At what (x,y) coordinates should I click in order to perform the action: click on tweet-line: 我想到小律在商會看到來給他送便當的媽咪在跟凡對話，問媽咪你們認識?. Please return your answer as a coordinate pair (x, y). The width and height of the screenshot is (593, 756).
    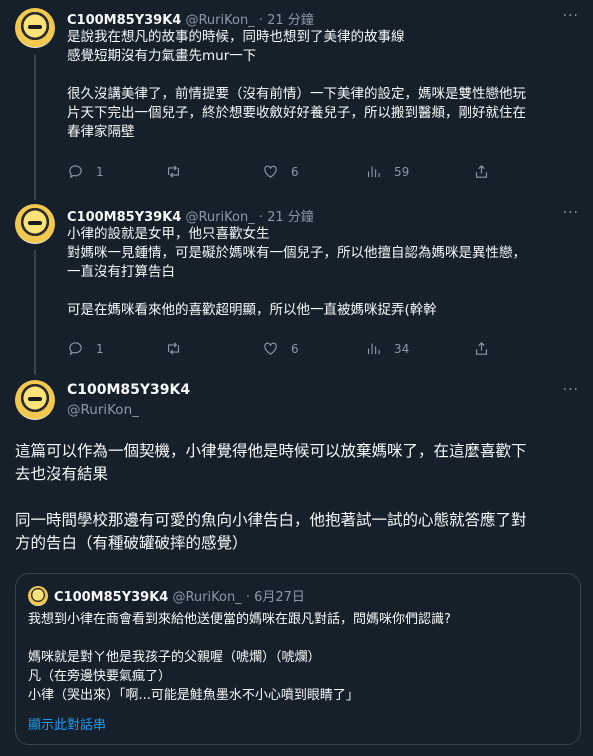
    Looking at the image, I should click on (239, 619).